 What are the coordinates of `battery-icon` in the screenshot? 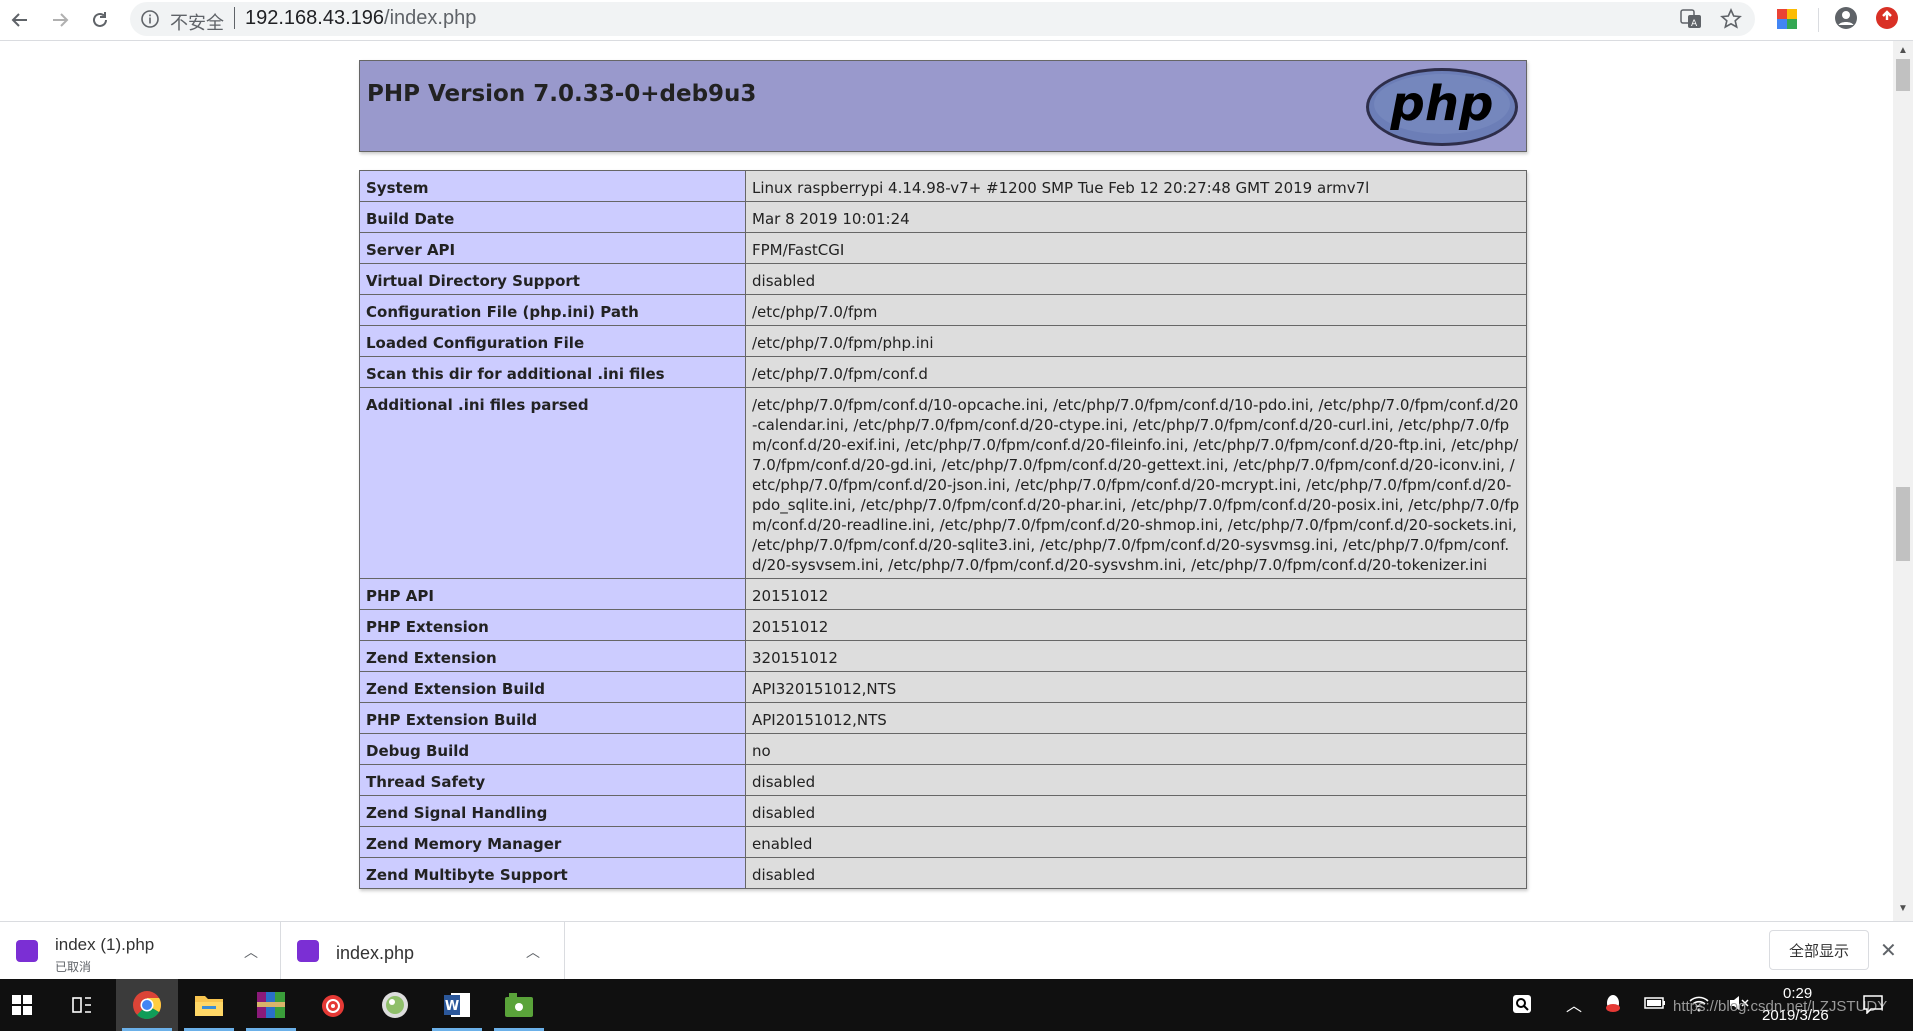 It's located at (1655, 1005).